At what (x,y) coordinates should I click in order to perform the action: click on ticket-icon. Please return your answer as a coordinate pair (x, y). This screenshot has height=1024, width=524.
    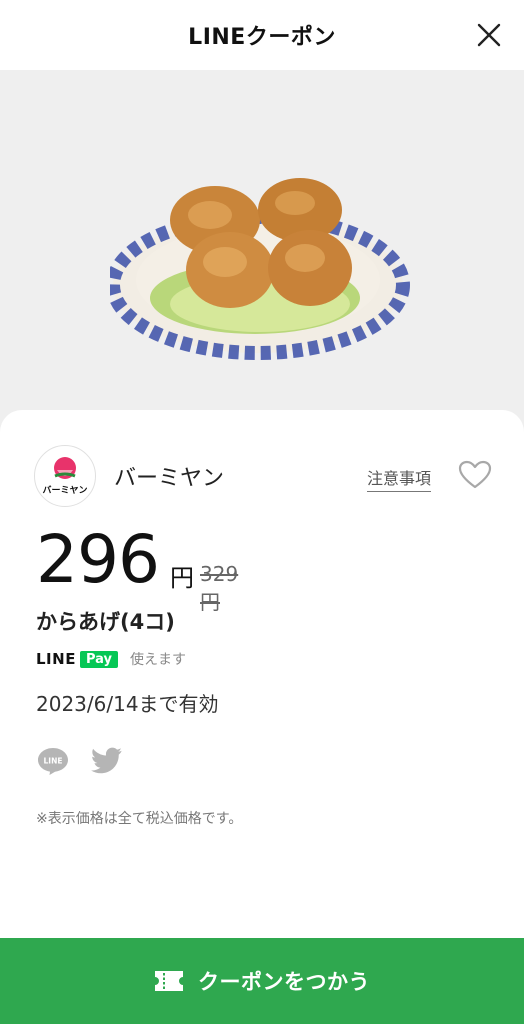
    Looking at the image, I should click on (169, 981).